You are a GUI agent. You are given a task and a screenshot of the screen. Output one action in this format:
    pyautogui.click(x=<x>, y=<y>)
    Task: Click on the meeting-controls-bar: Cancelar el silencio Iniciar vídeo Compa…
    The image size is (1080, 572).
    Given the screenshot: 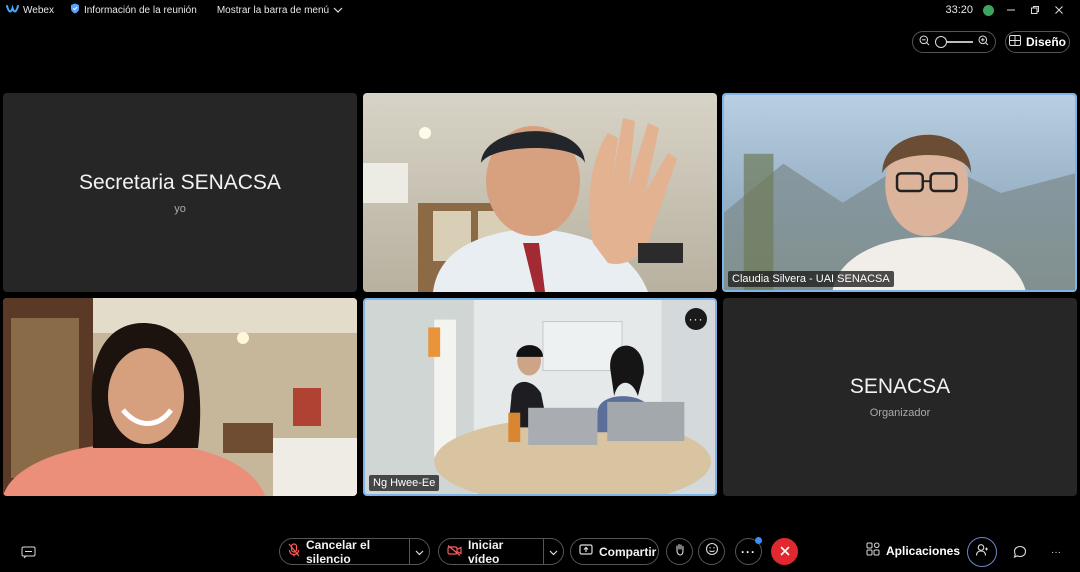 What is the action you would take?
    pyautogui.click(x=540, y=552)
    